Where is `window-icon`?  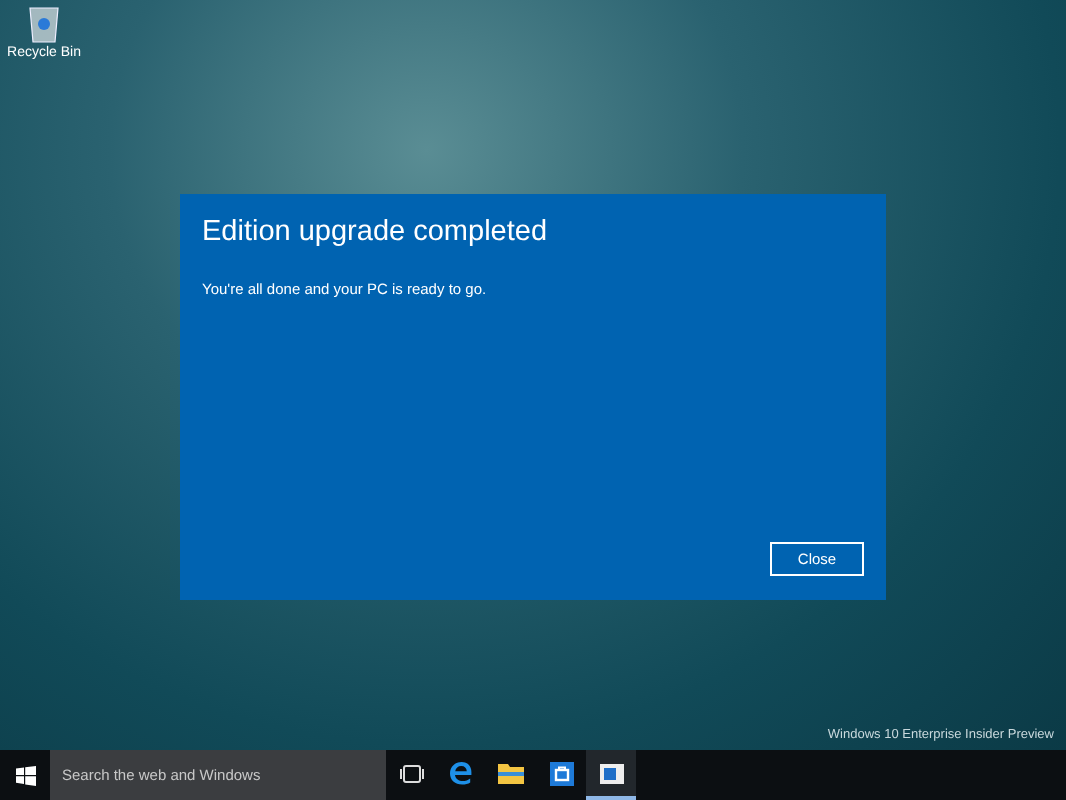
window-icon is located at coordinates (611, 773).